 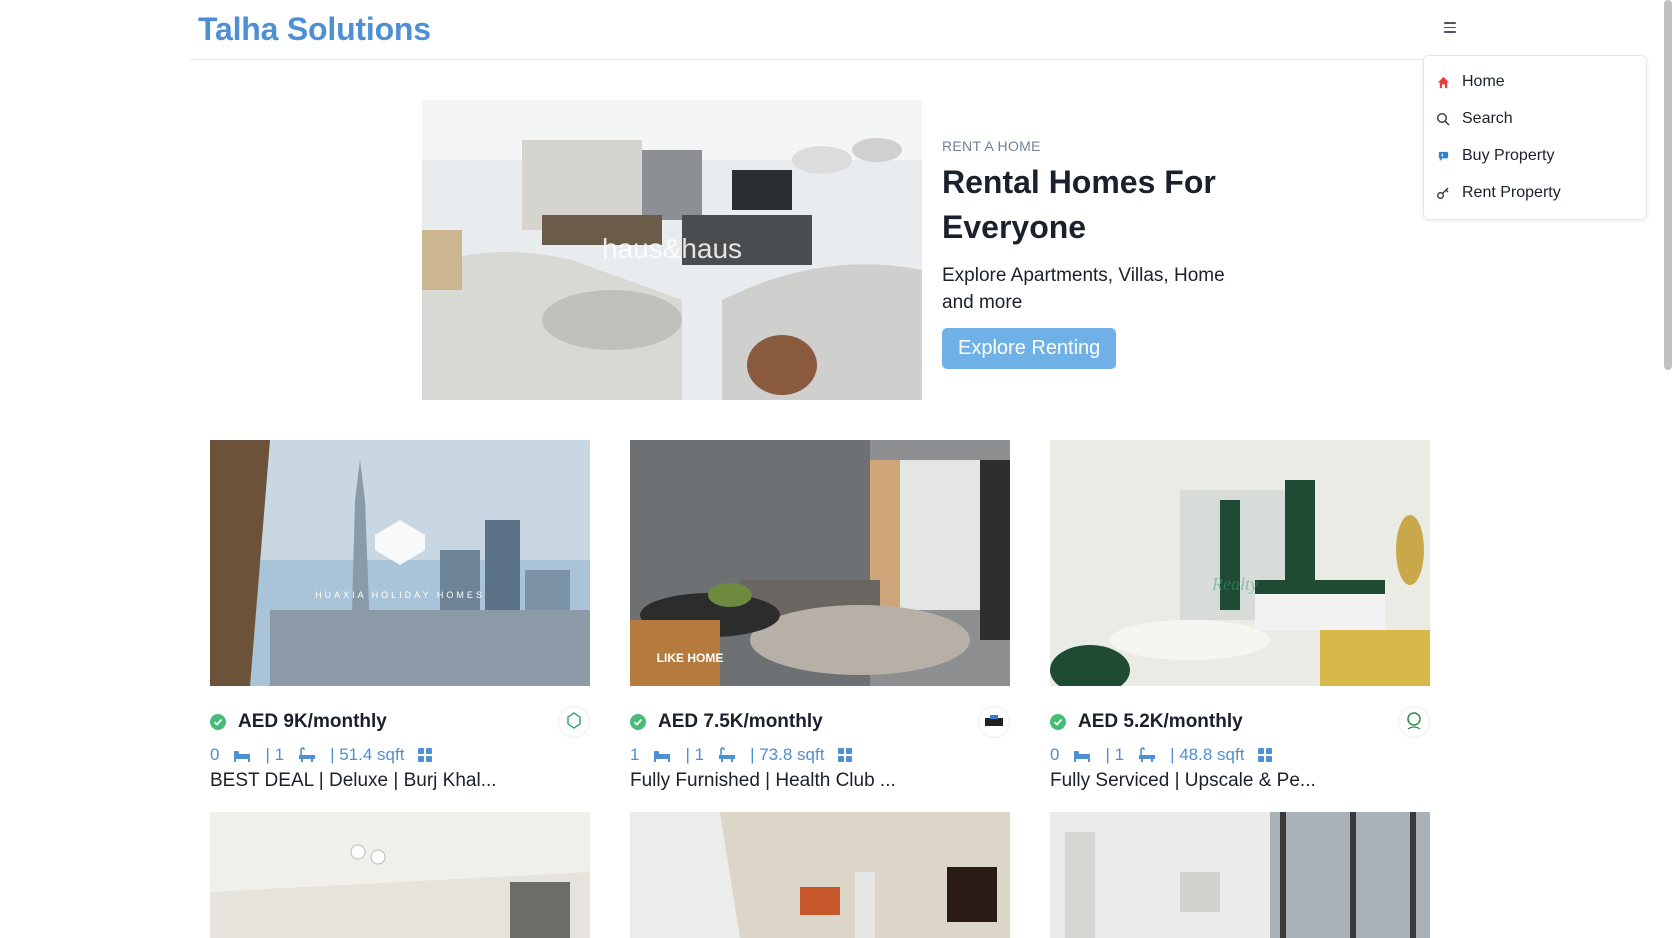 I want to click on menu-item-rent-property: Rent Property, so click(x=1536, y=193).